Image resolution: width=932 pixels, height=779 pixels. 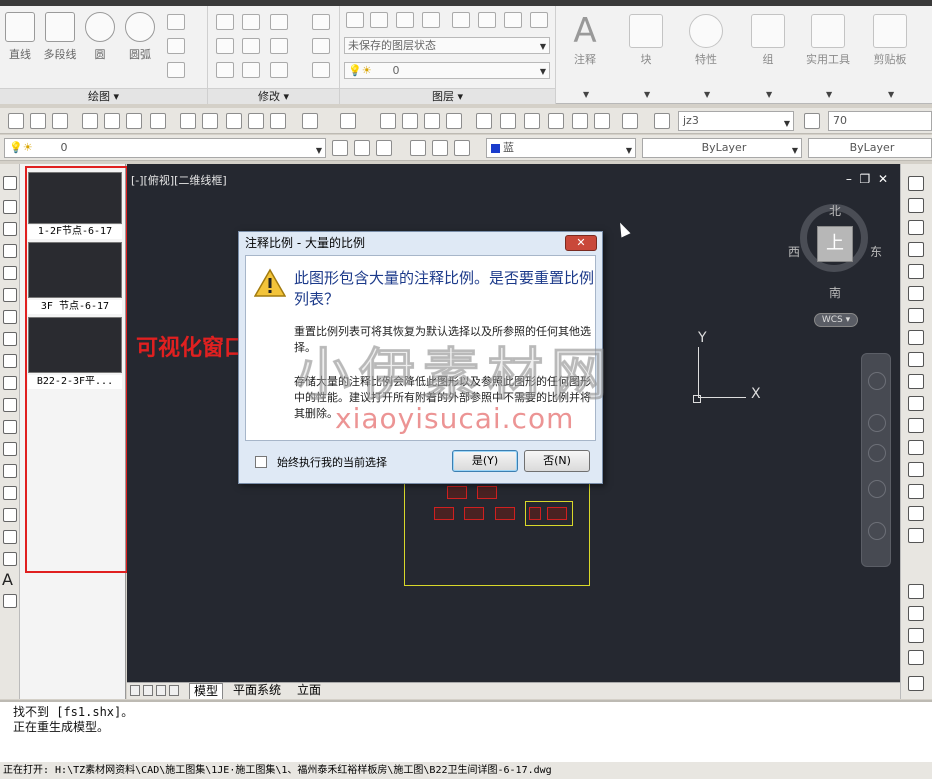 I want to click on block-tool: 块, so click(x=646, y=40).